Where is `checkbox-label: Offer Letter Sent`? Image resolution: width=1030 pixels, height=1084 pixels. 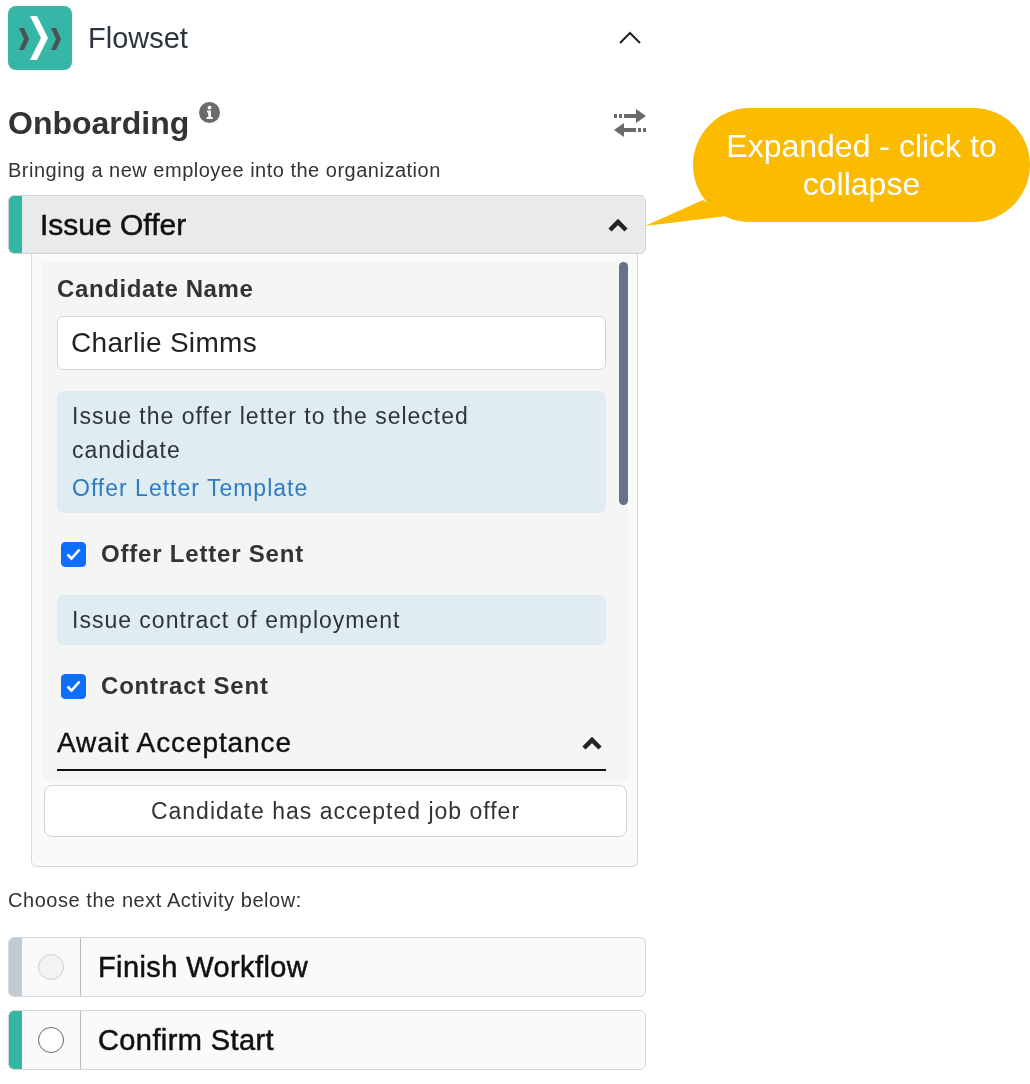 checkbox-label: Offer Letter Sent is located at coordinates (202, 554).